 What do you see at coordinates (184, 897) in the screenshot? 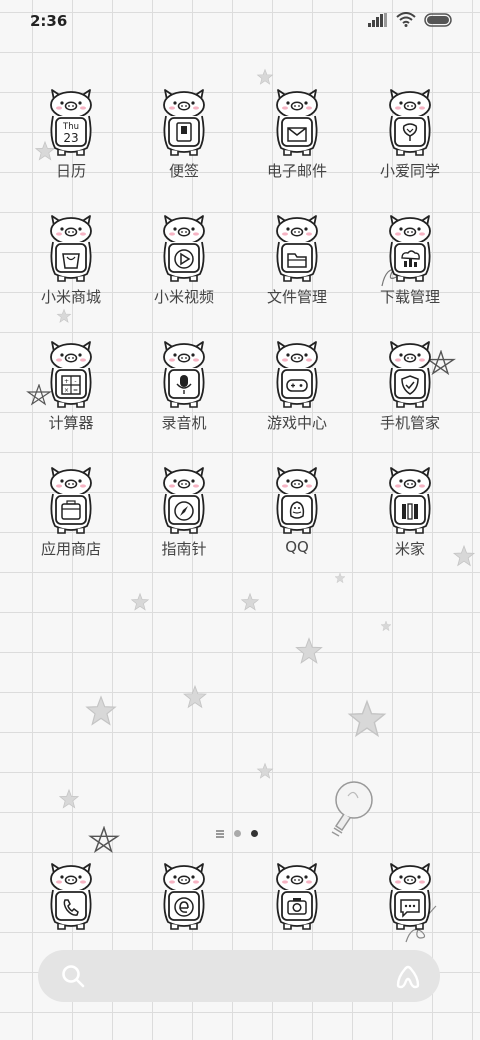
I see `dock-app-browser` at bounding box center [184, 897].